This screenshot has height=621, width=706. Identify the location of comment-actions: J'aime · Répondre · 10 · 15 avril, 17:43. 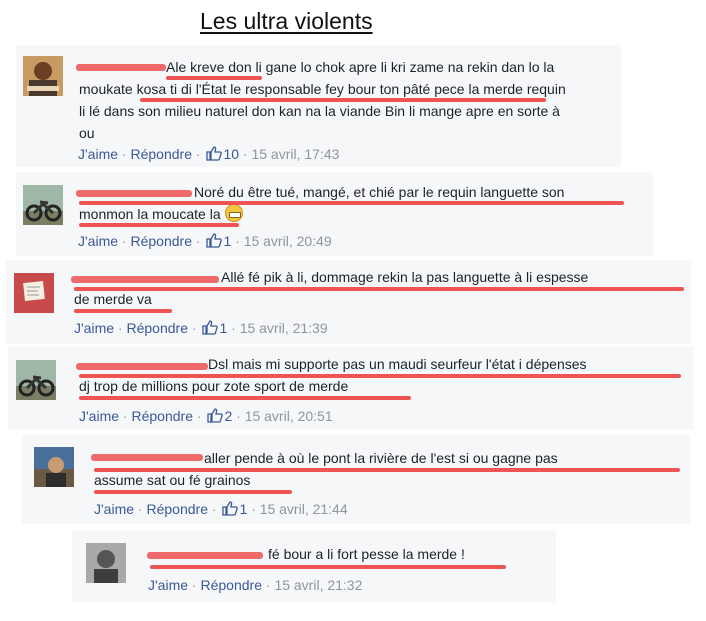
(208, 154).